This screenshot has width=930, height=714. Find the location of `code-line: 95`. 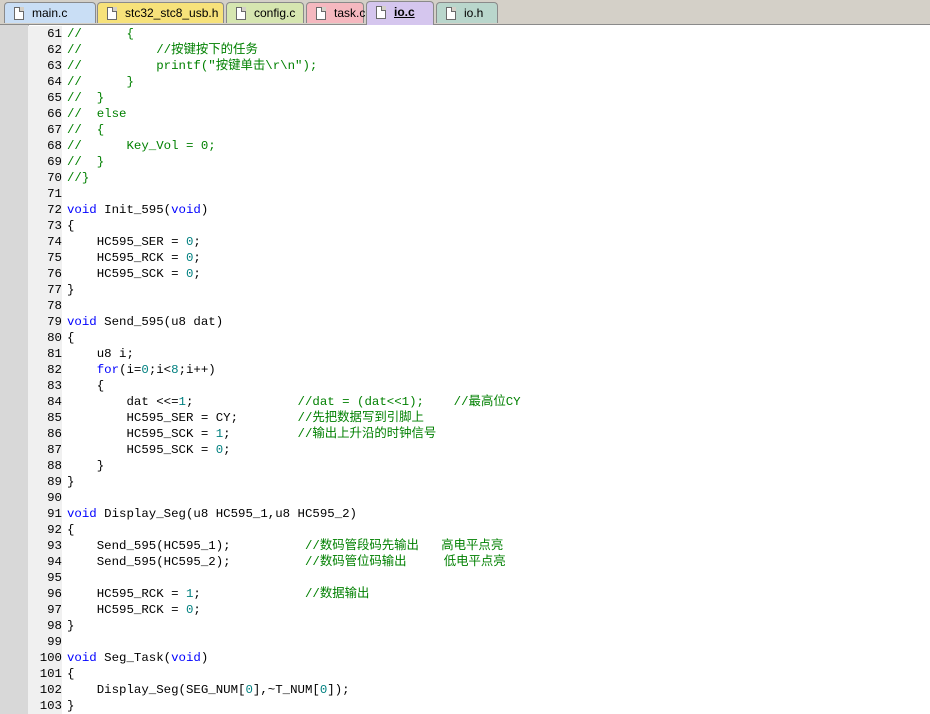

code-line: 95 is located at coordinates (465, 578).